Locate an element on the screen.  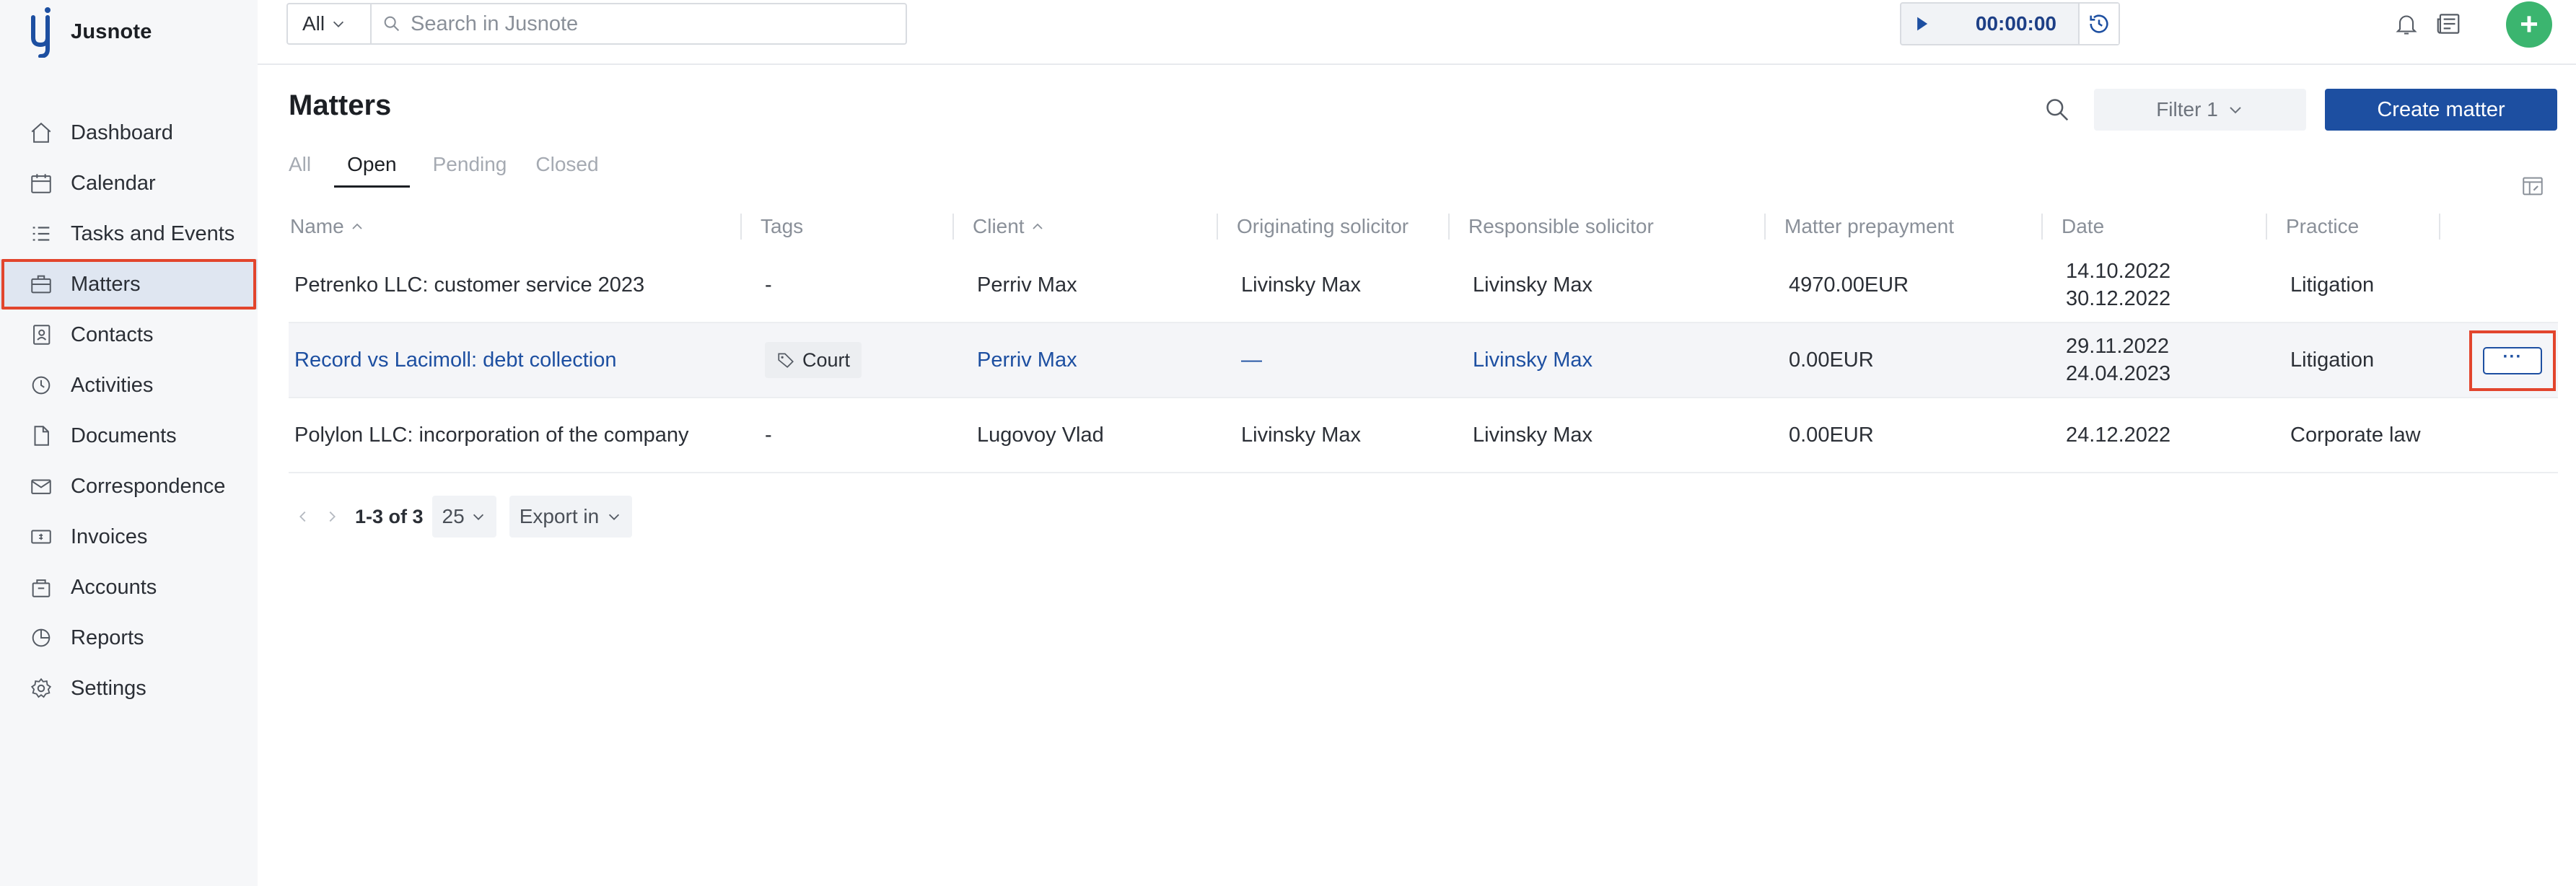
sidebar-item-accounts: Accounts is located at coordinates (129, 587).